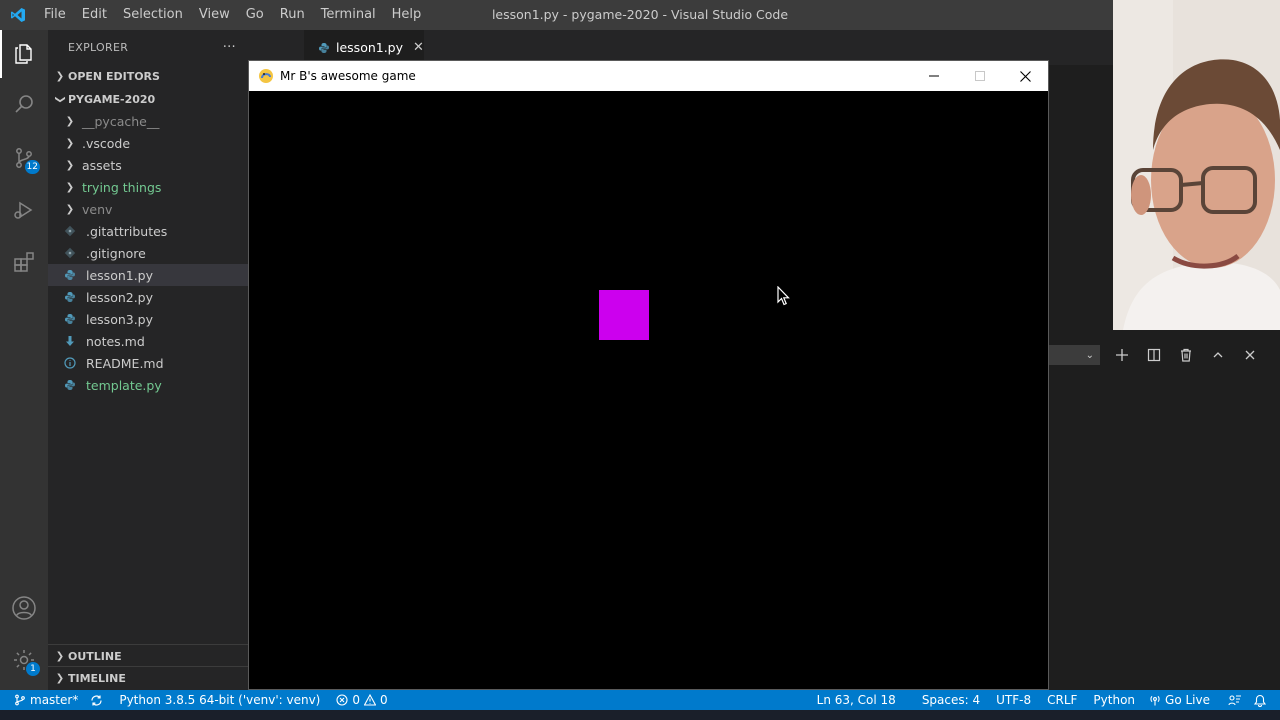 This screenshot has height=720, width=1280. I want to click on taskbar-edge, so click(640, 715).